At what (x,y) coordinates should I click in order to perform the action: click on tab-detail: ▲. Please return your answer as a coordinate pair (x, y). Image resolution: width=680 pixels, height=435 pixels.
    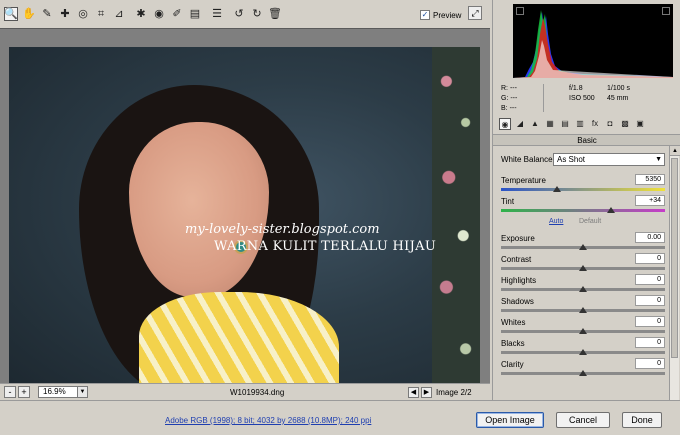
    Looking at the image, I should click on (535, 124).